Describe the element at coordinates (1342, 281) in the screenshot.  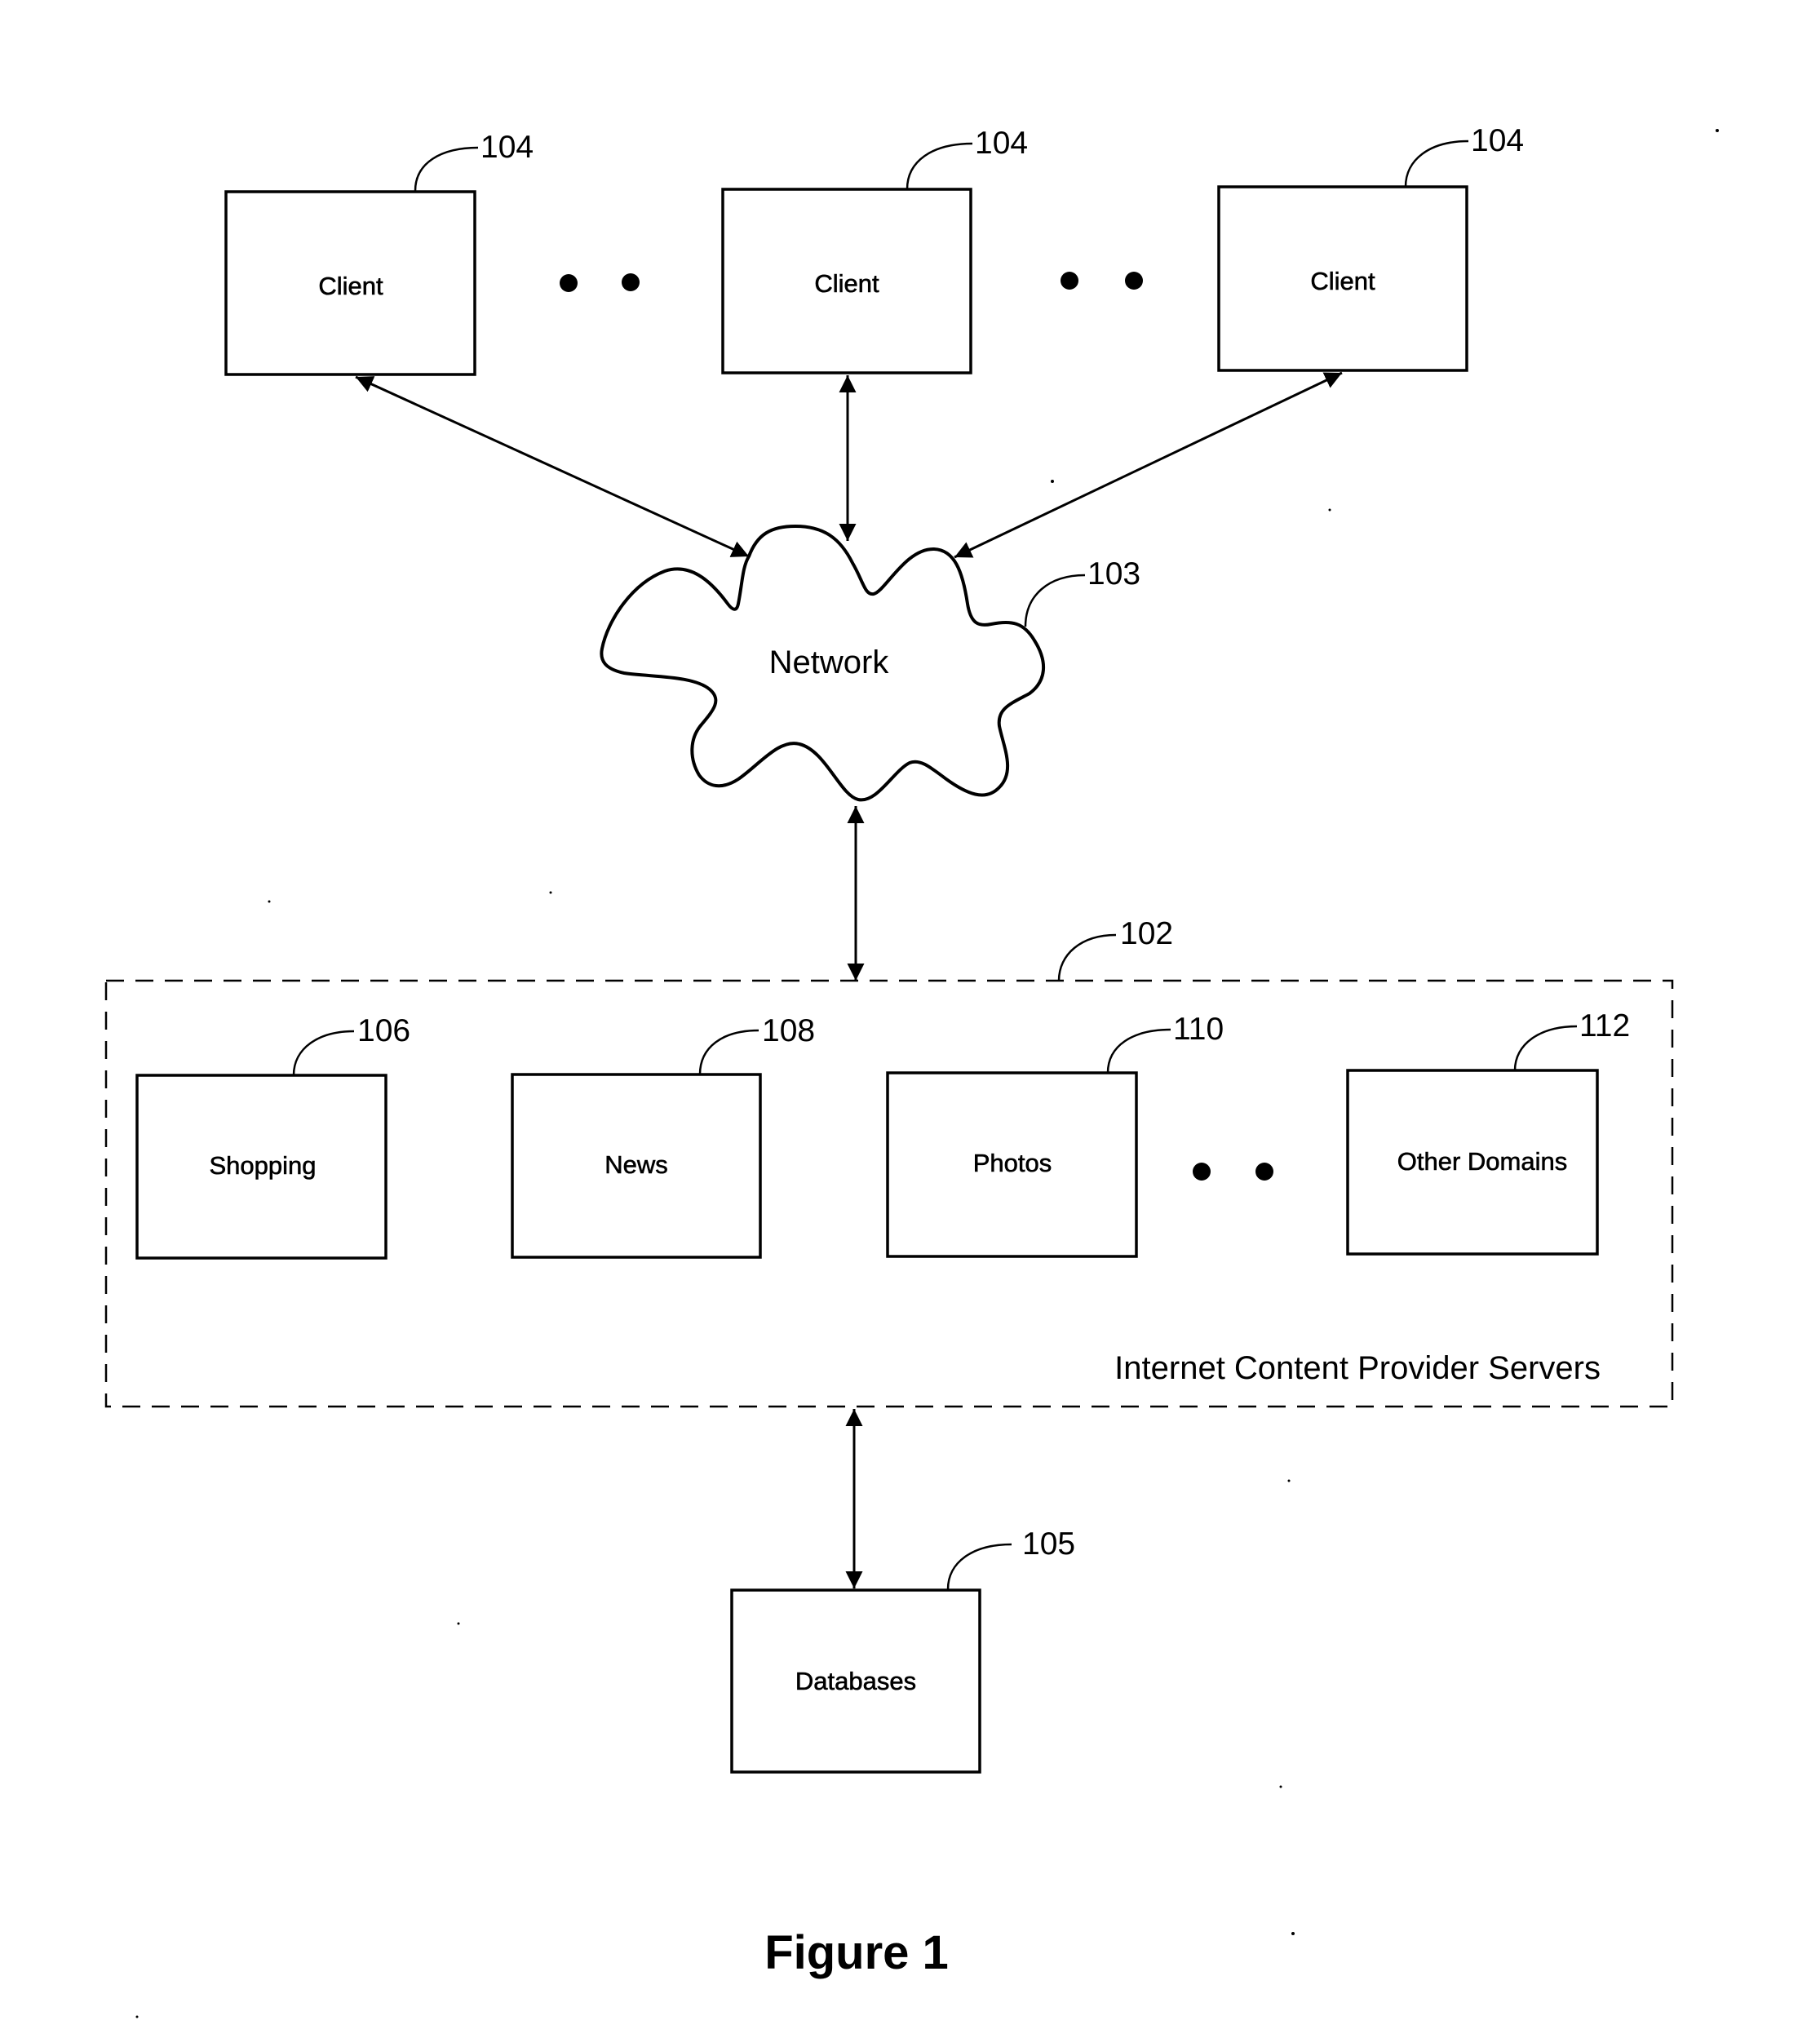
I see `client-label-3: Client` at that location.